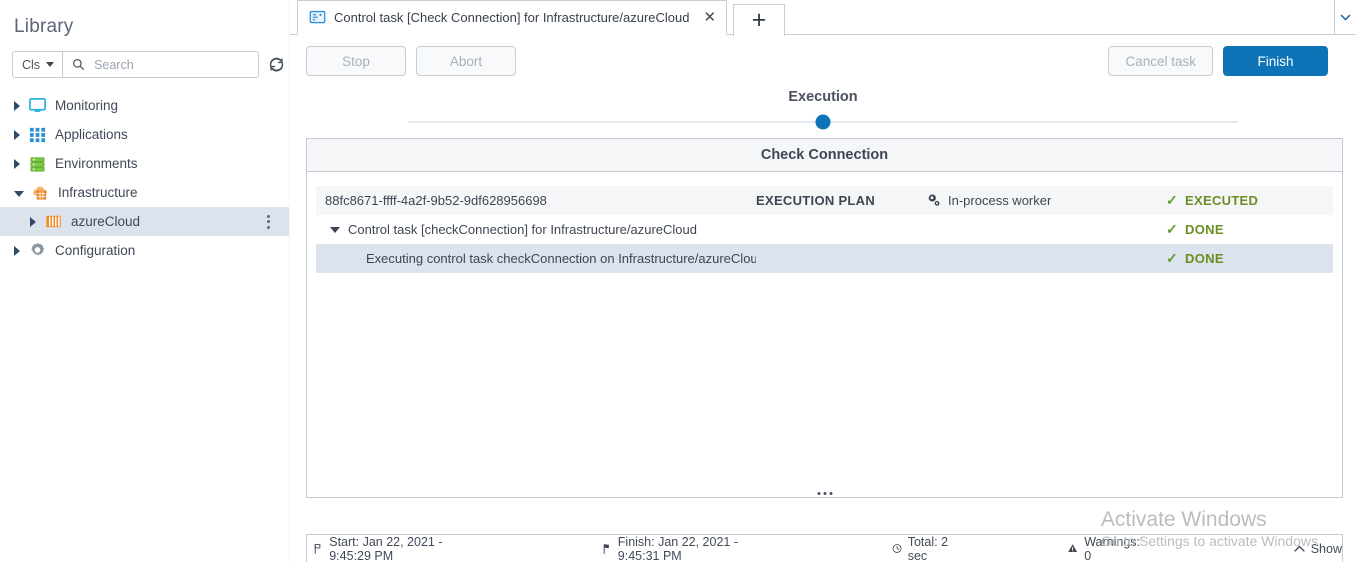 This screenshot has width=1356, height=562. Describe the element at coordinates (37, 164) in the screenshot. I see `server-stack-icon` at that location.